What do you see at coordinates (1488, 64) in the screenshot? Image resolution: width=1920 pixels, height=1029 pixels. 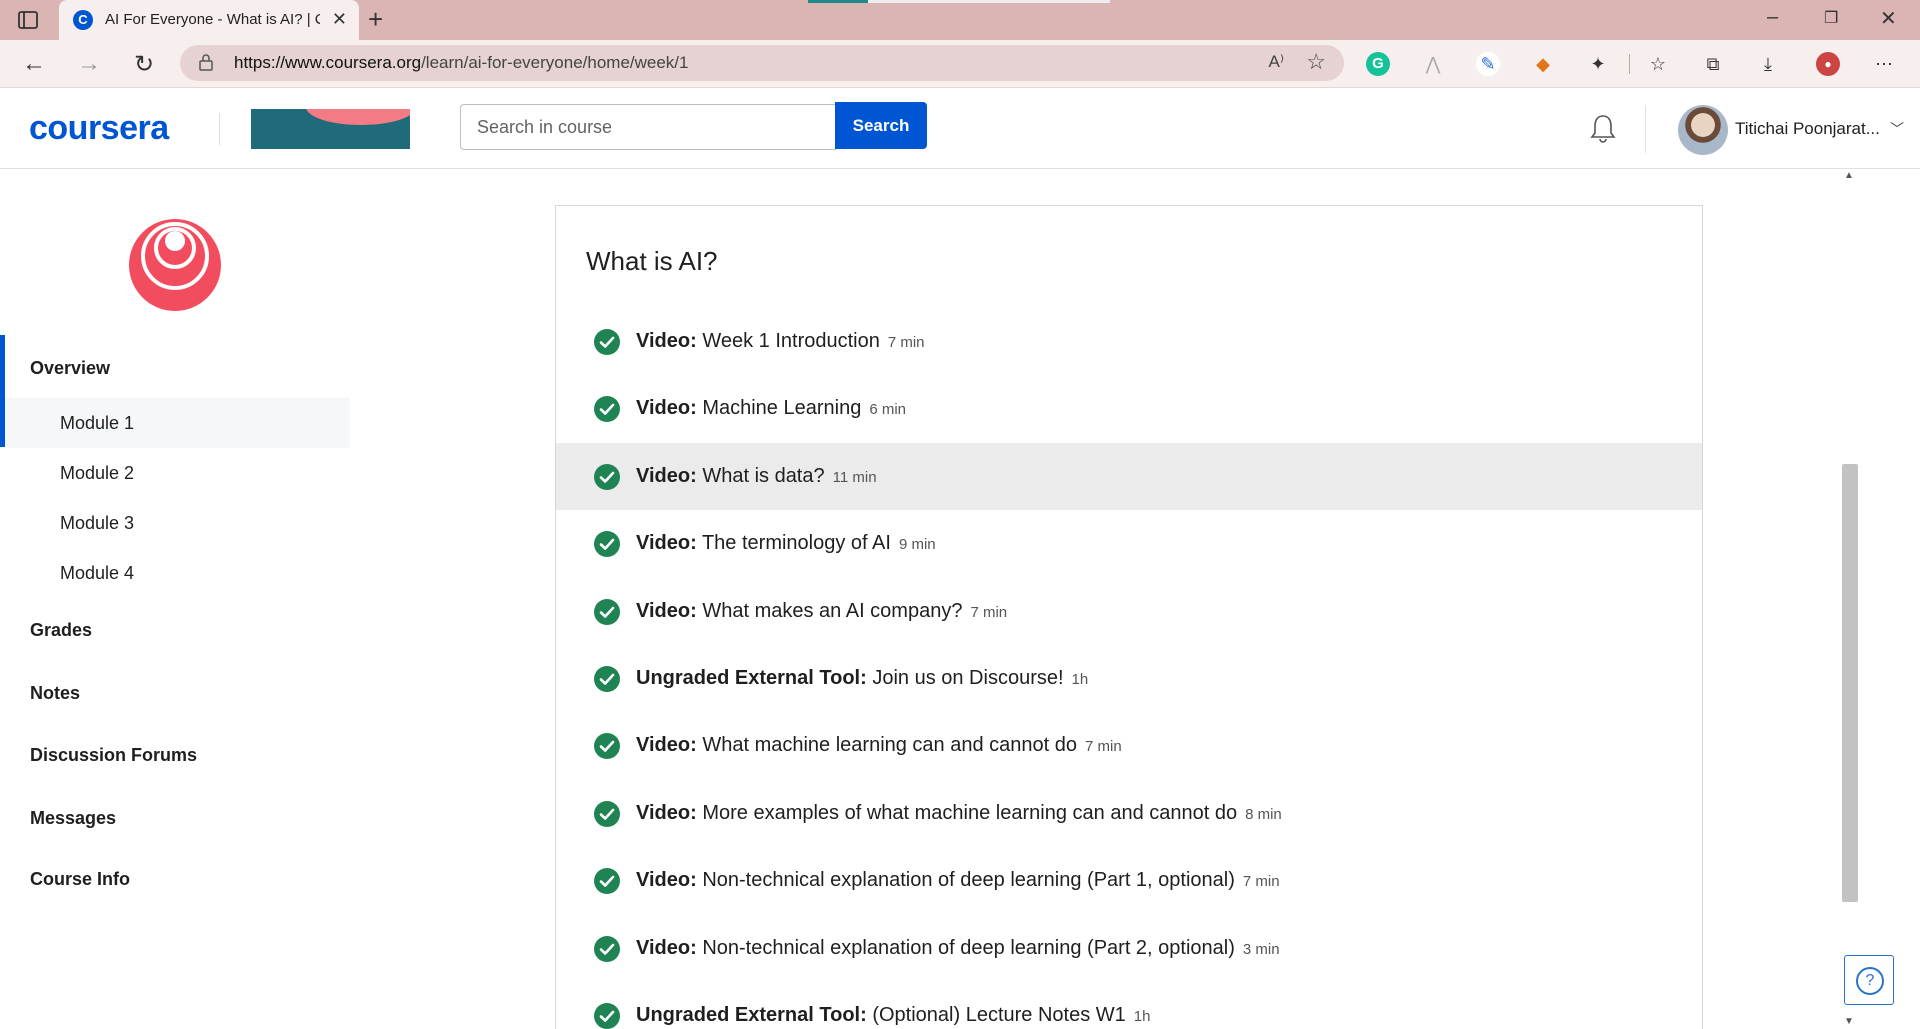 I see `pen-extension-icon: ✎` at bounding box center [1488, 64].